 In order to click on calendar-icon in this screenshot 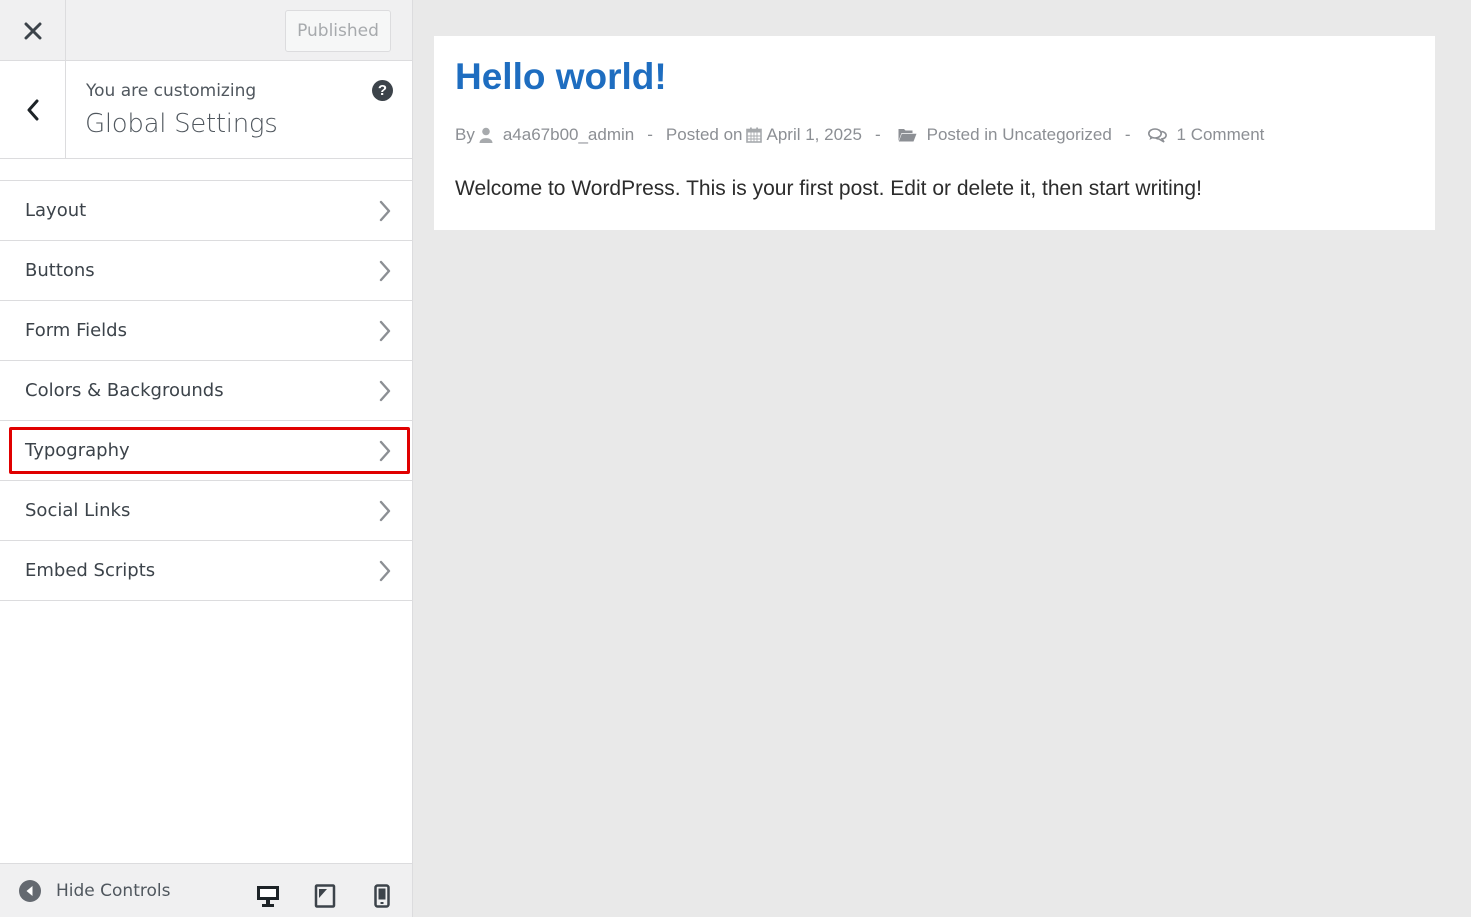, I will do `click(754, 135)`.